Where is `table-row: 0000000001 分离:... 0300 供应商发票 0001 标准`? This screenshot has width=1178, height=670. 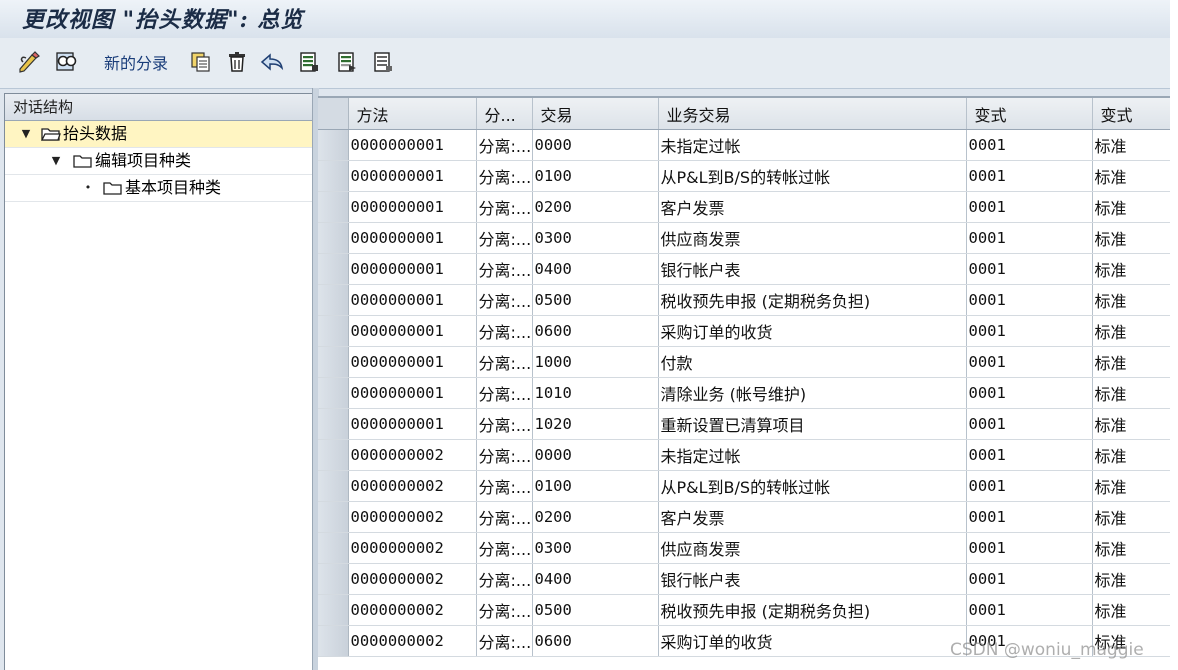 table-row: 0000000001 分离:... 0300 供应商发票 0001 标准 is located at coordinates (744, 238).